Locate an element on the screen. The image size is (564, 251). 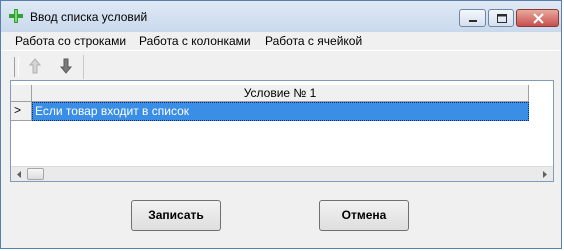
move-down-arrow-icon is located at coordinates (66, 66).